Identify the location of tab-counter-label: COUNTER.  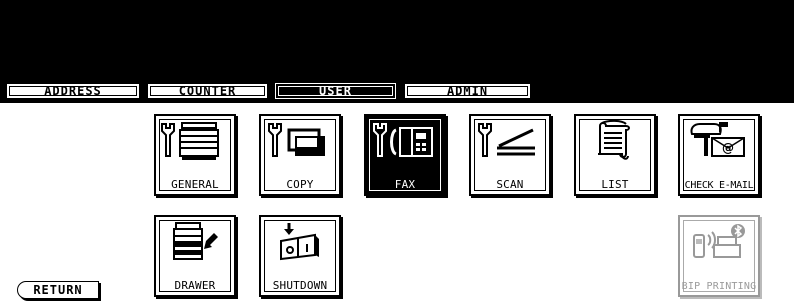
(207, 91).